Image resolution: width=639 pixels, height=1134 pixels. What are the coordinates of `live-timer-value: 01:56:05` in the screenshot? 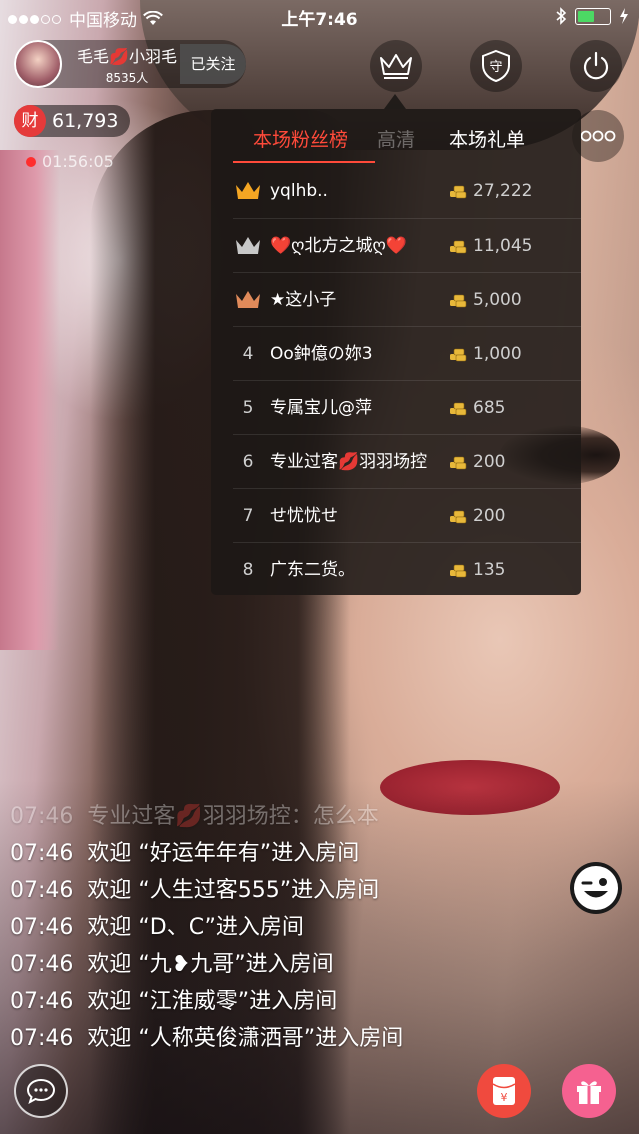 It's located at (78, 161).